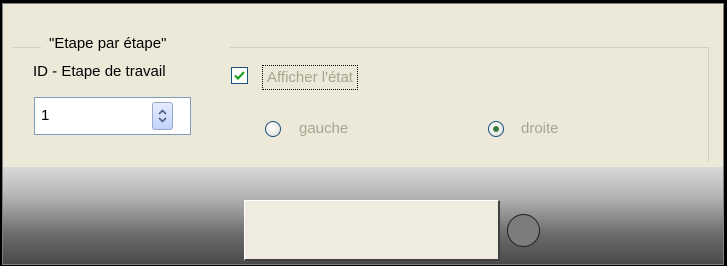  What do you see at coordinates (108, 43) in the screenshot?
I see `group-title: "Etape par étape"` at bounding box center [108, 43].